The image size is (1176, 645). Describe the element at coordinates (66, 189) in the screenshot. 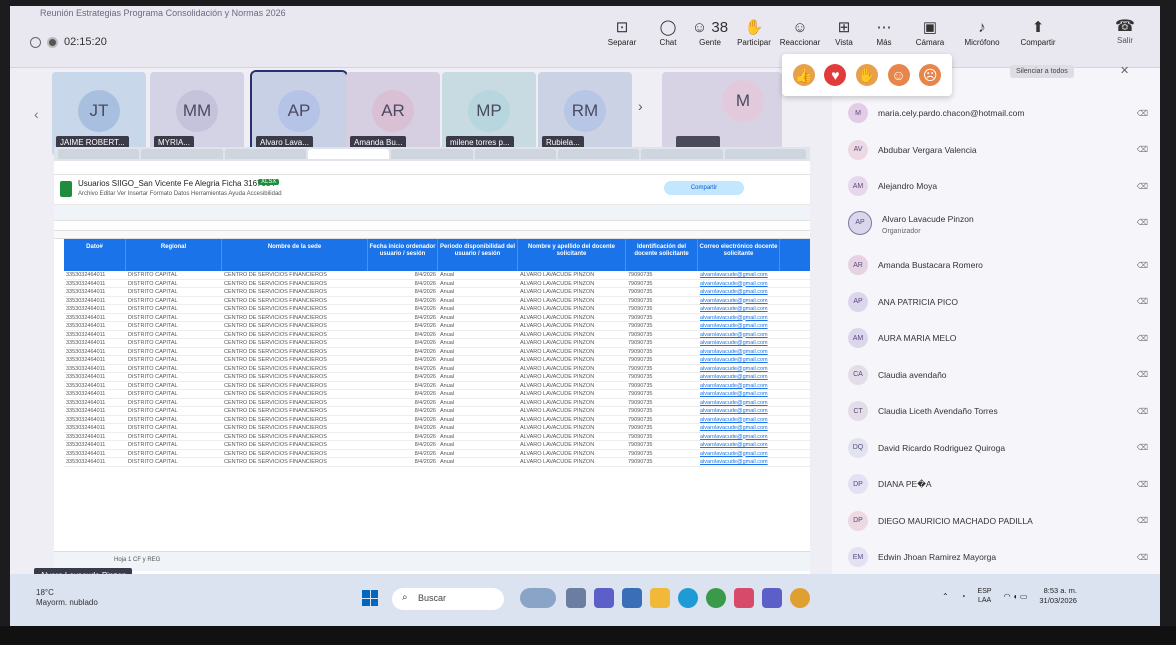

I see `sheets-icon` at that location.